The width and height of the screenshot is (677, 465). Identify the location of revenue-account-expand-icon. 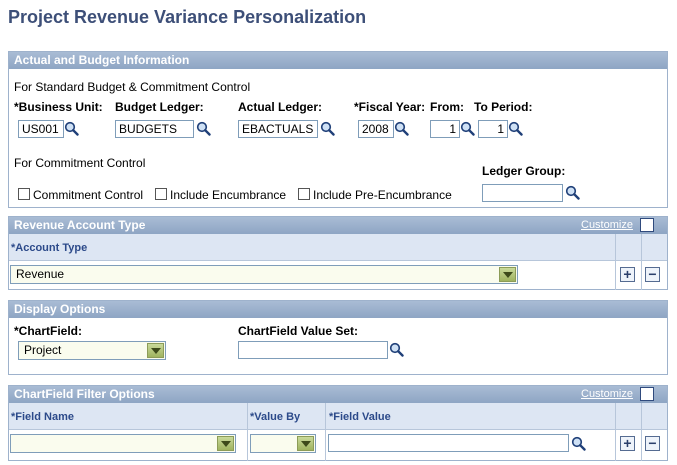
(647, 225).